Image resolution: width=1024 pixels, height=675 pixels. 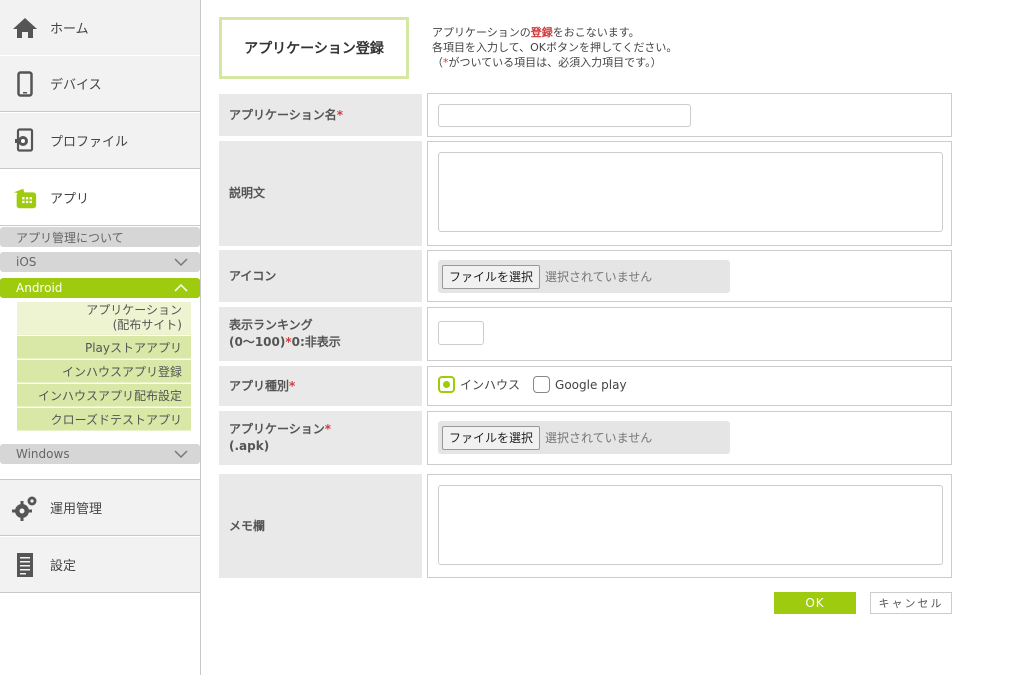 I want to click on memo-cell, so click(x=689, y=526).